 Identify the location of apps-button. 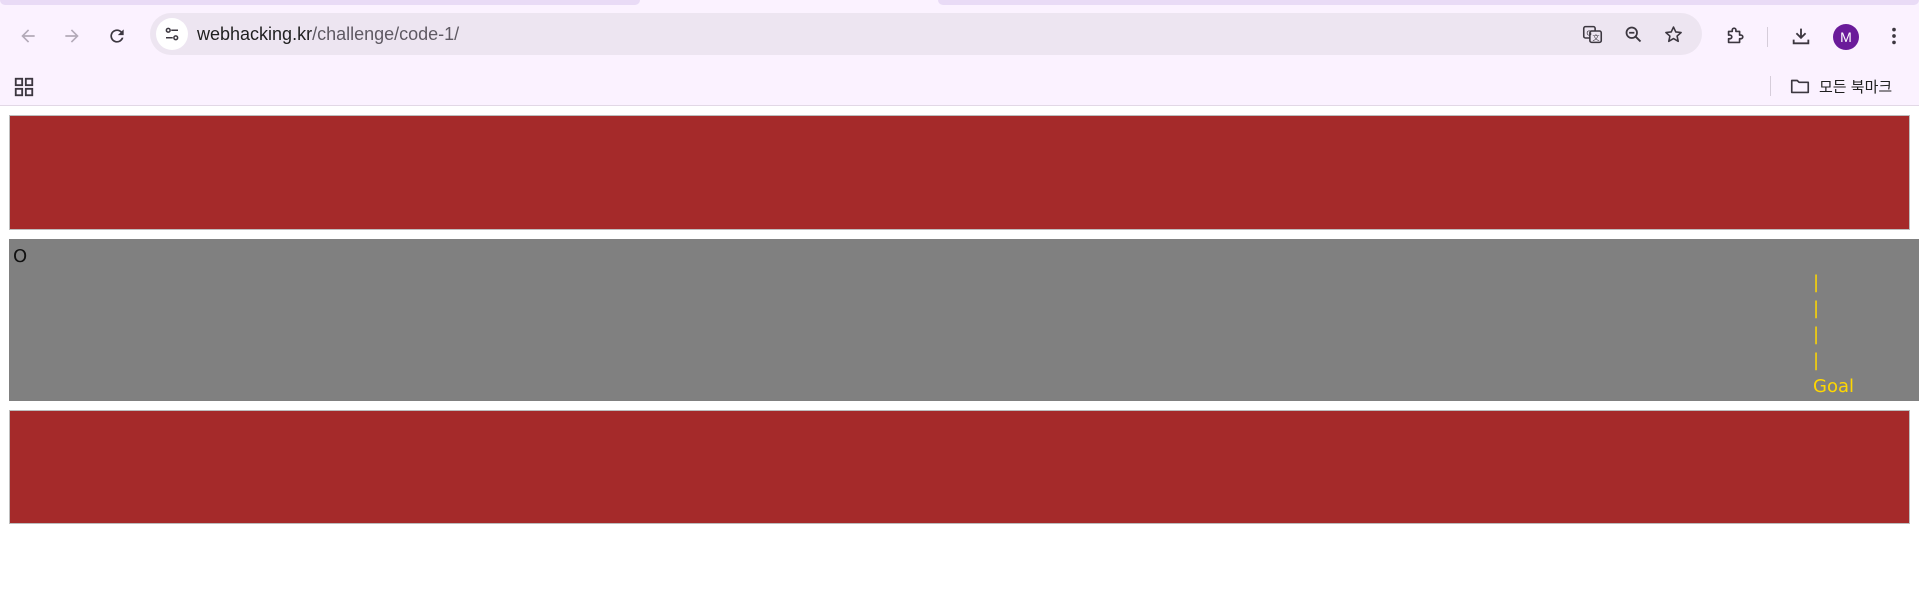
(24, 87).